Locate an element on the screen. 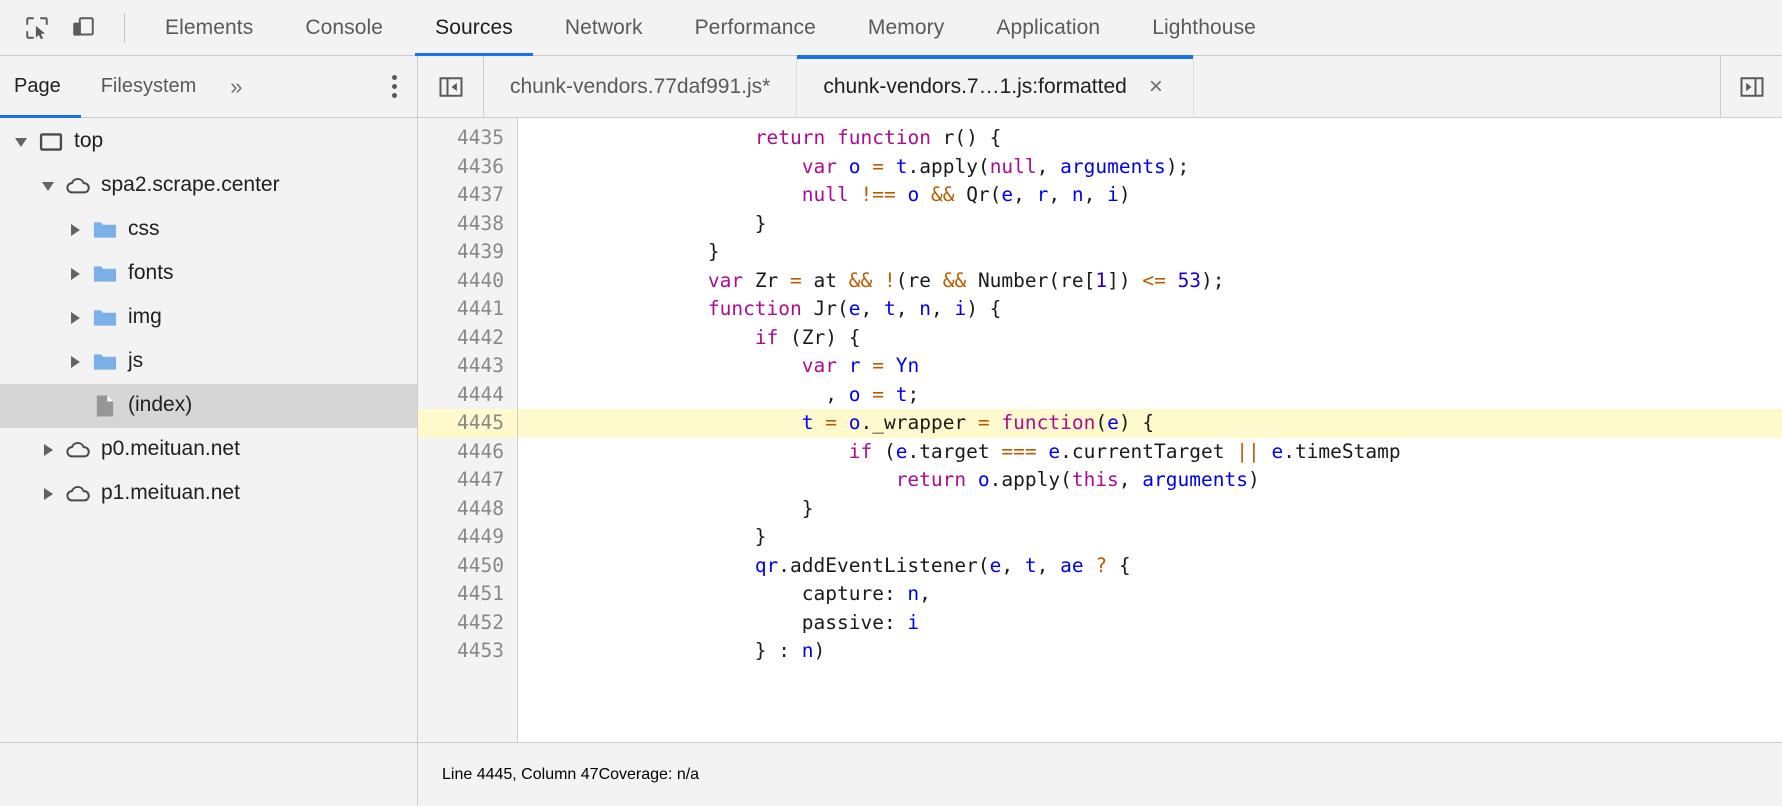 The height and width of the screenshot is (806, 1782). file-tree-item-spa2-scrape-center: spa2.scrape.center is located at coordinates (208, 186).